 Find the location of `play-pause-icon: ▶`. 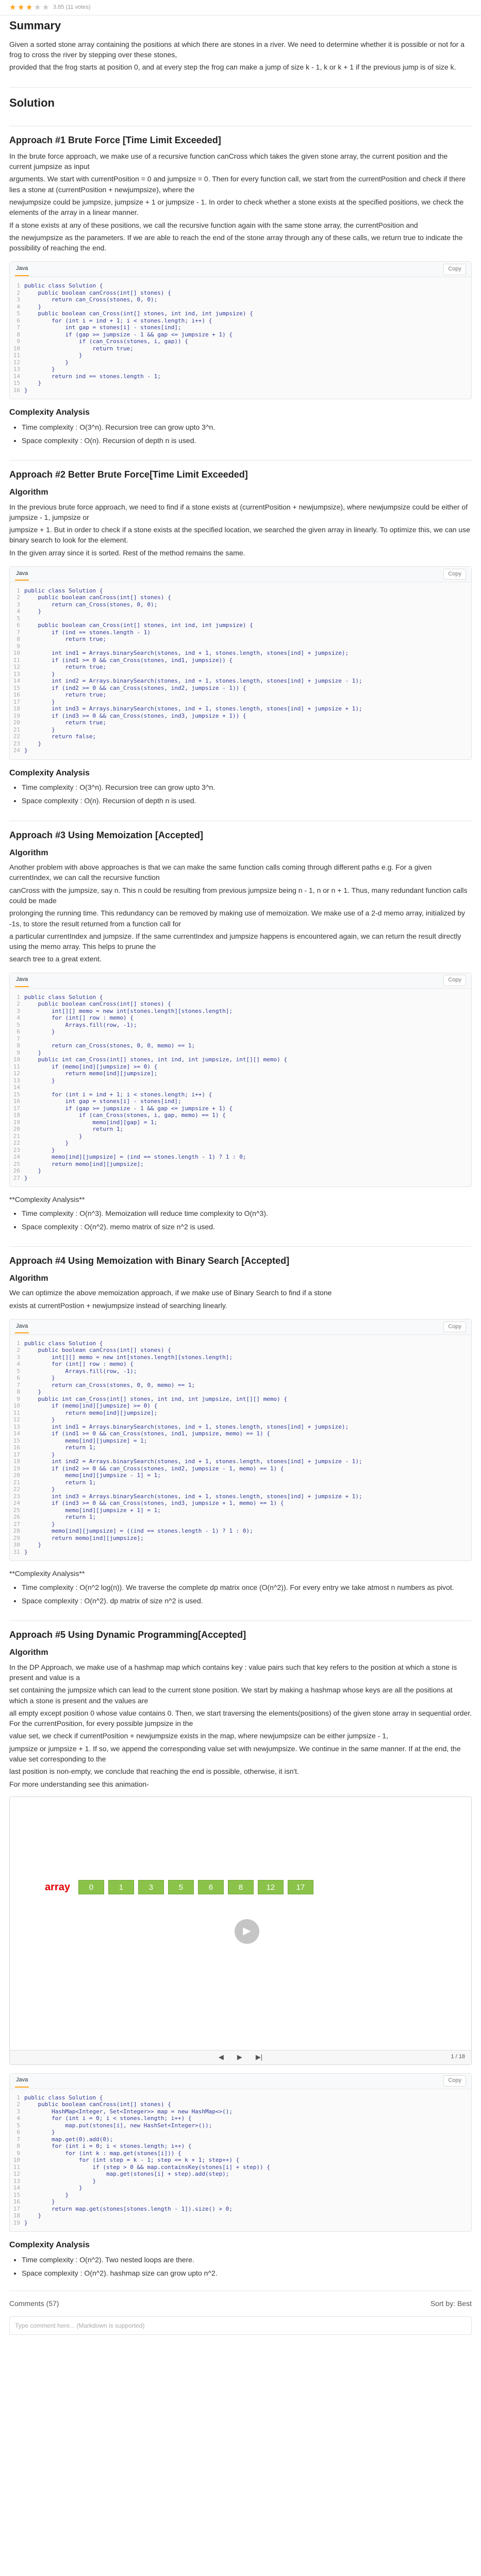

play-pause-icon: ▶ is located at coordinates (240, 2057).